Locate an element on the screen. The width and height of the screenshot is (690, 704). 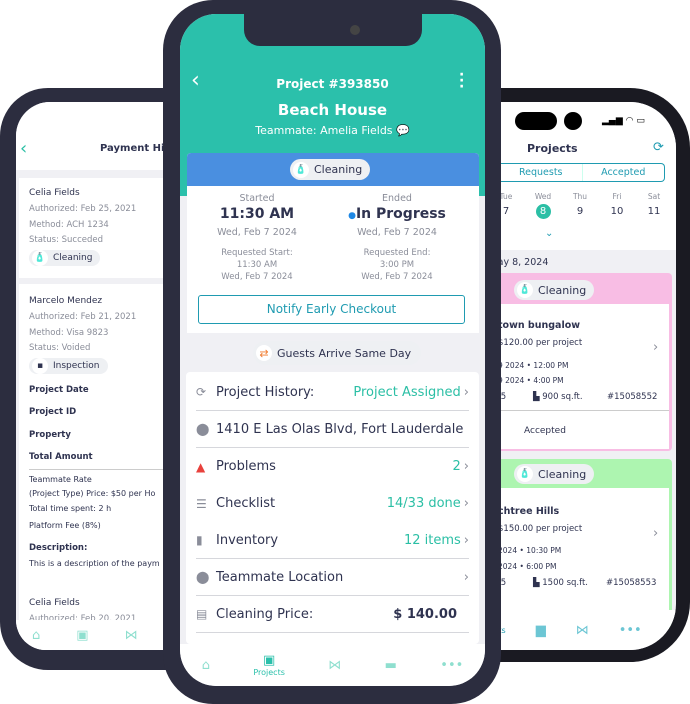
detail-label: Total Amount is located at coordinates (61, 457).